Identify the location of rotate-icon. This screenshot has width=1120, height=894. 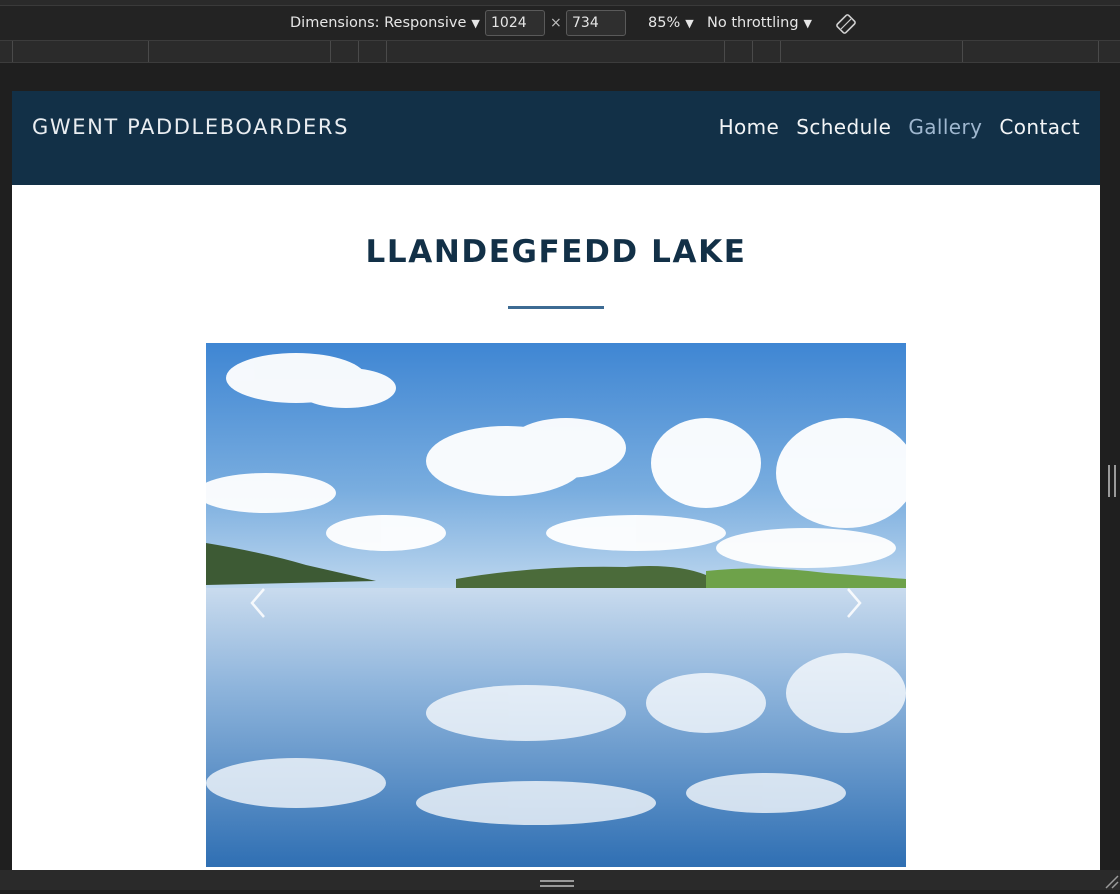
(846, 23).